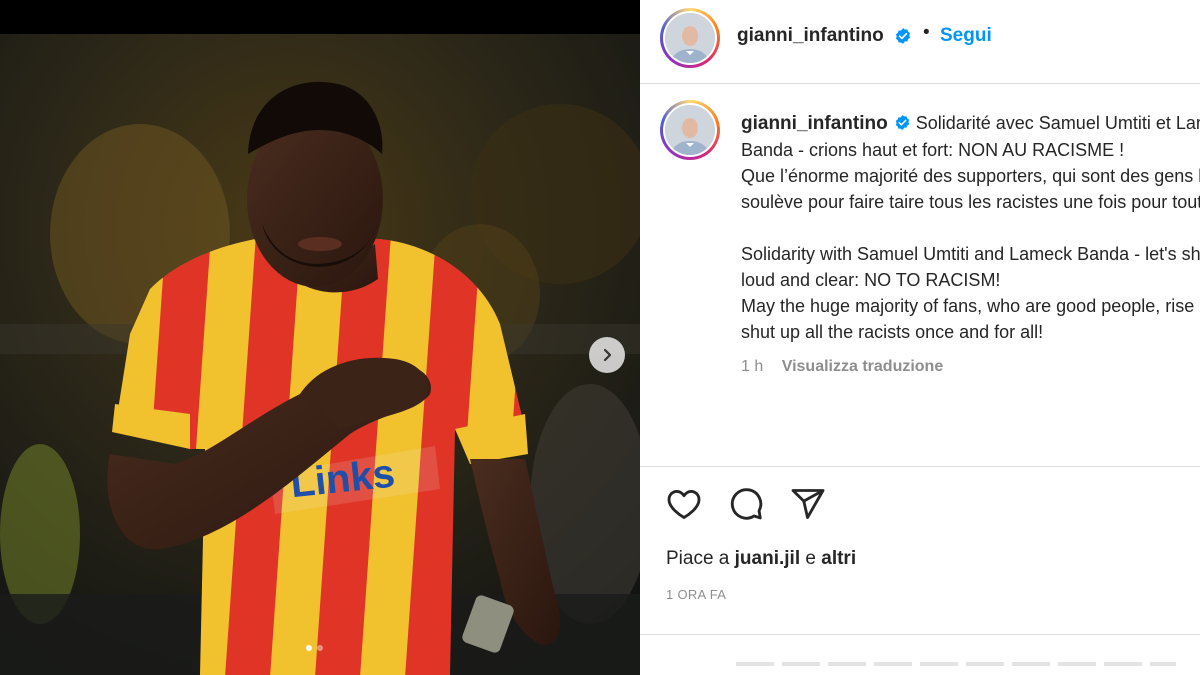 The image size is (1200, 675). I want to click on likes-summary: Piace a juani.jil e altri, so click(761, 559).